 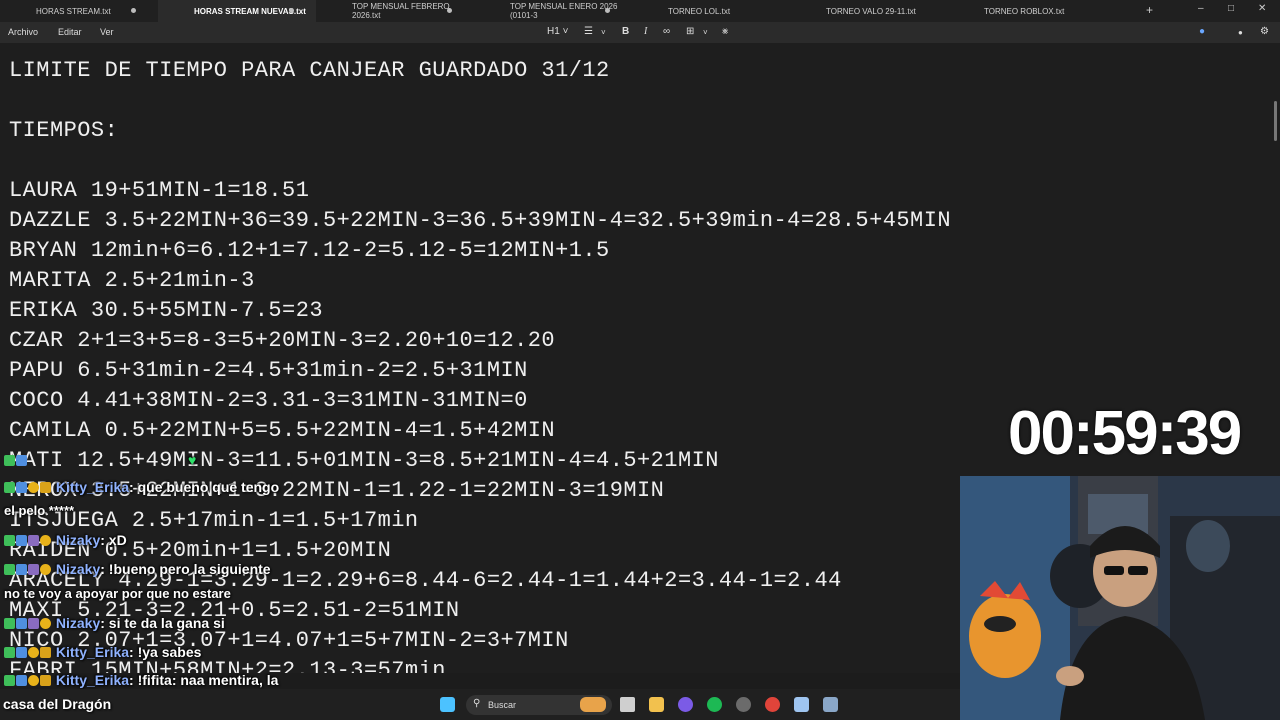 What do you see at coordinates (1125, 433) in the screenshot?
I see `stream-timer: 00:59:39` at bounding box center [1125, 433].